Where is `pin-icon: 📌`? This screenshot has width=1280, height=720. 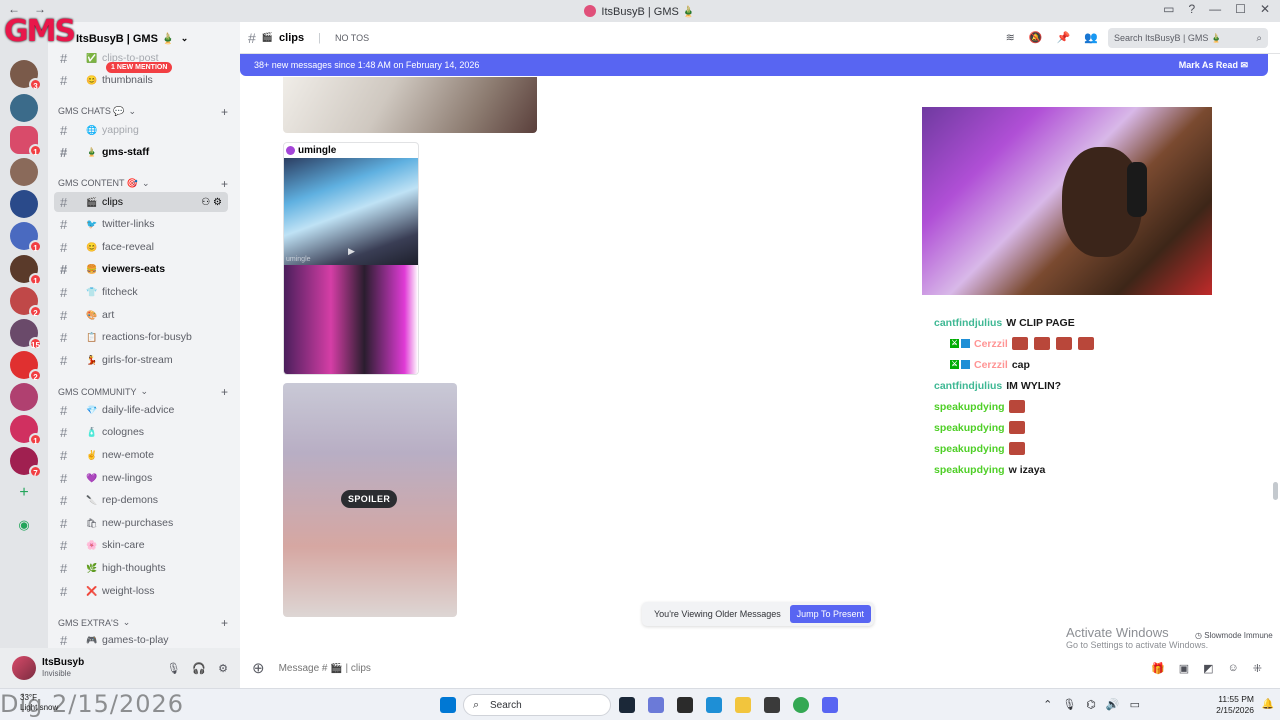 pin-icon: 📌 is located at coordinates (1064, 37).